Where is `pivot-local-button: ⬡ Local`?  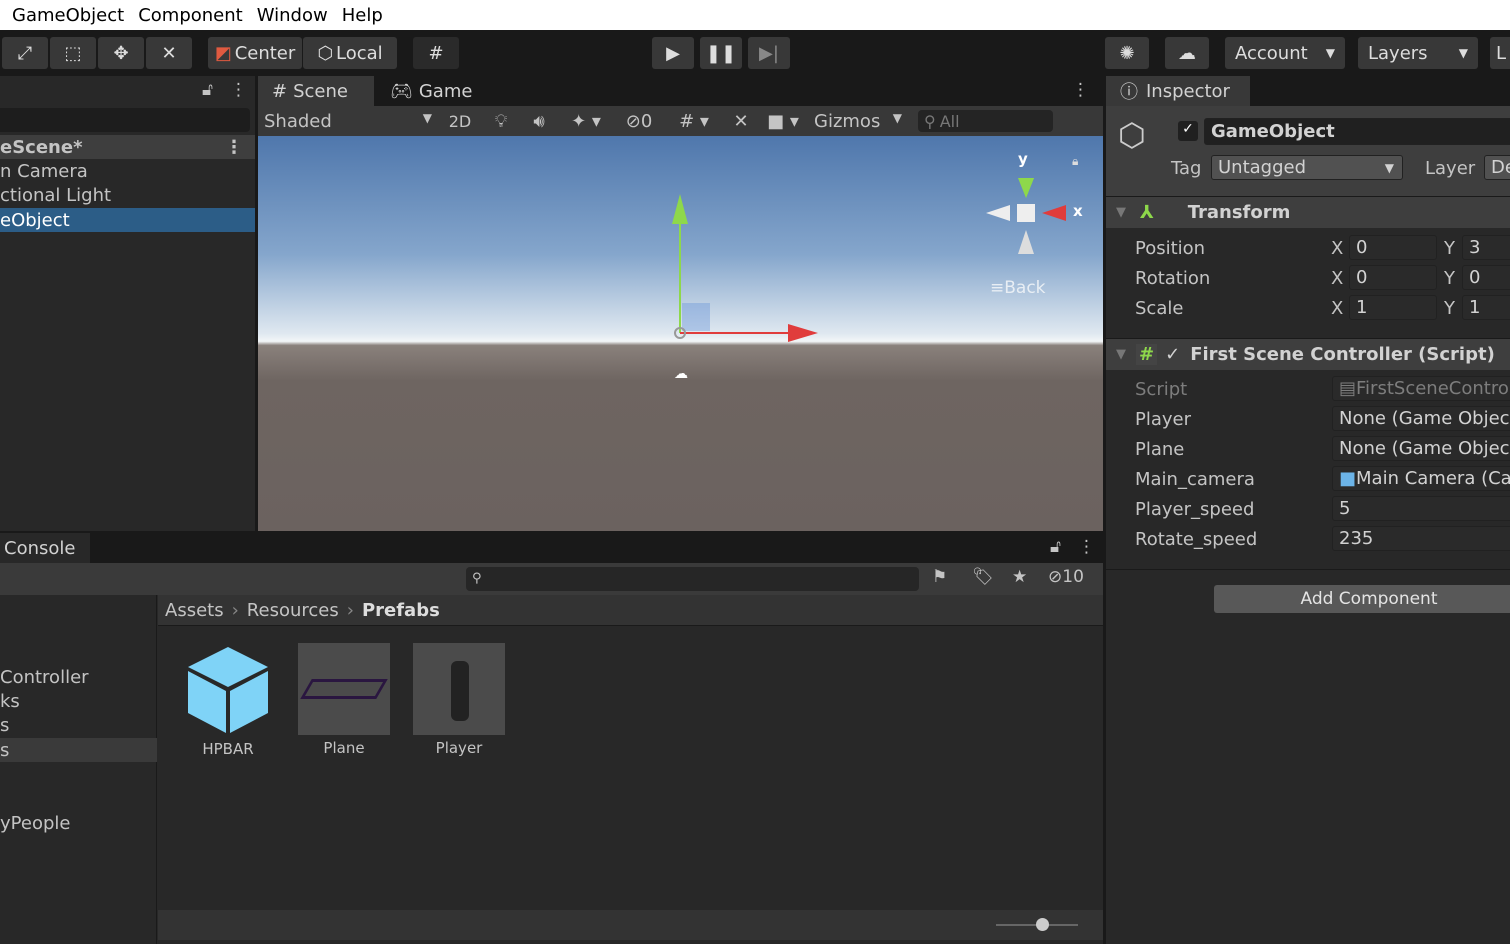
pivot-local-button: ⬡ Local is located at coordinates (350, 53).